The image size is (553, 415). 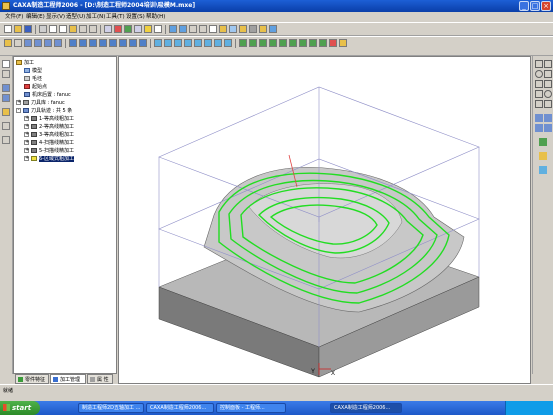 What do you see at coordinates (535, 6) in the screenshot?
I see `maximize-button: □` at bounding box center [535, 6].